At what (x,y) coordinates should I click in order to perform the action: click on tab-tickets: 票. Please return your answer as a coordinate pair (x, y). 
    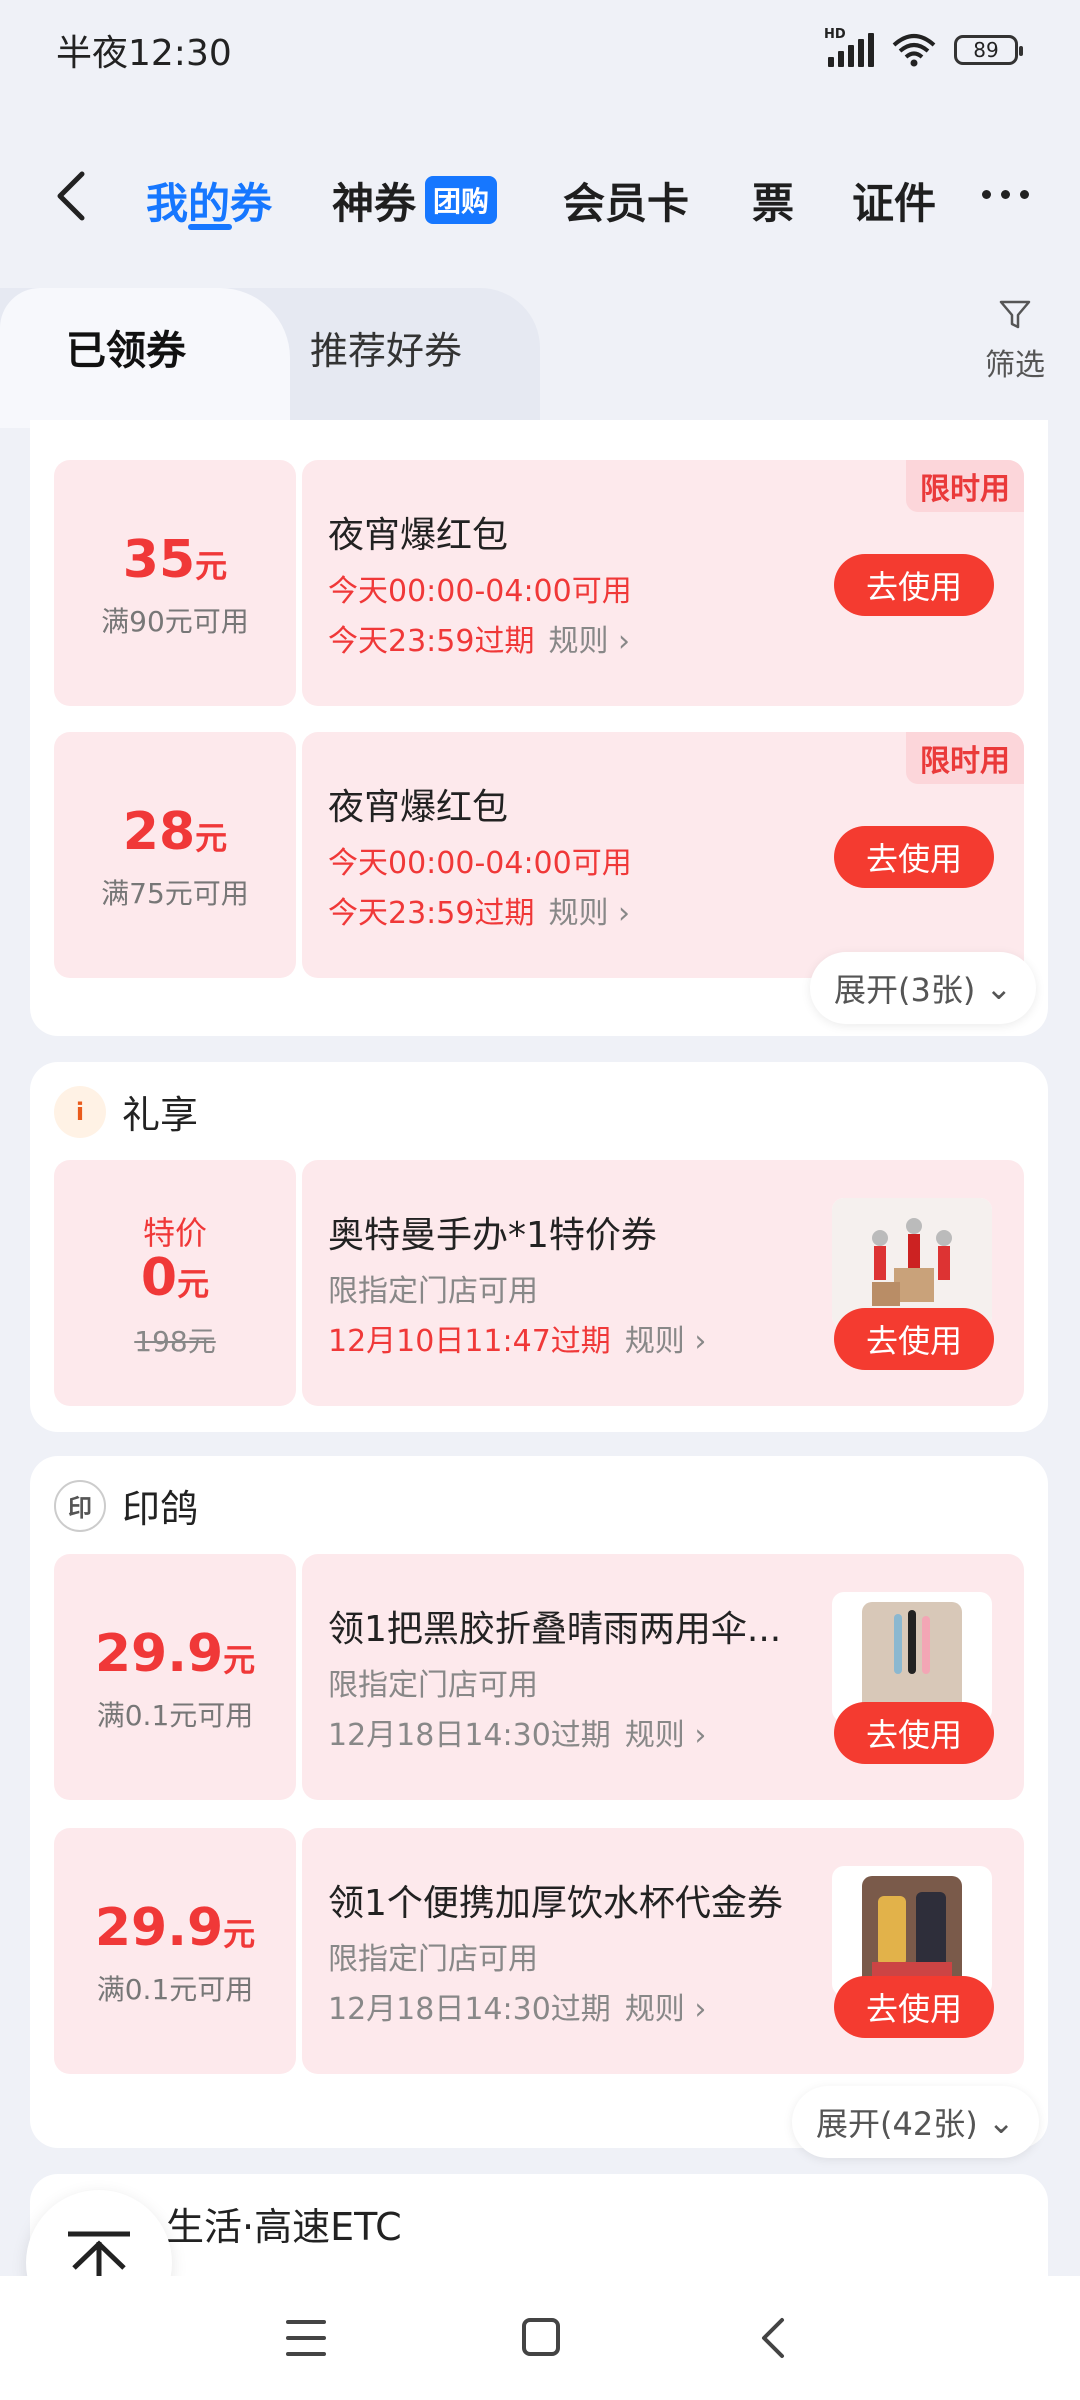
    Looking at the image, I should click on (773, 200).